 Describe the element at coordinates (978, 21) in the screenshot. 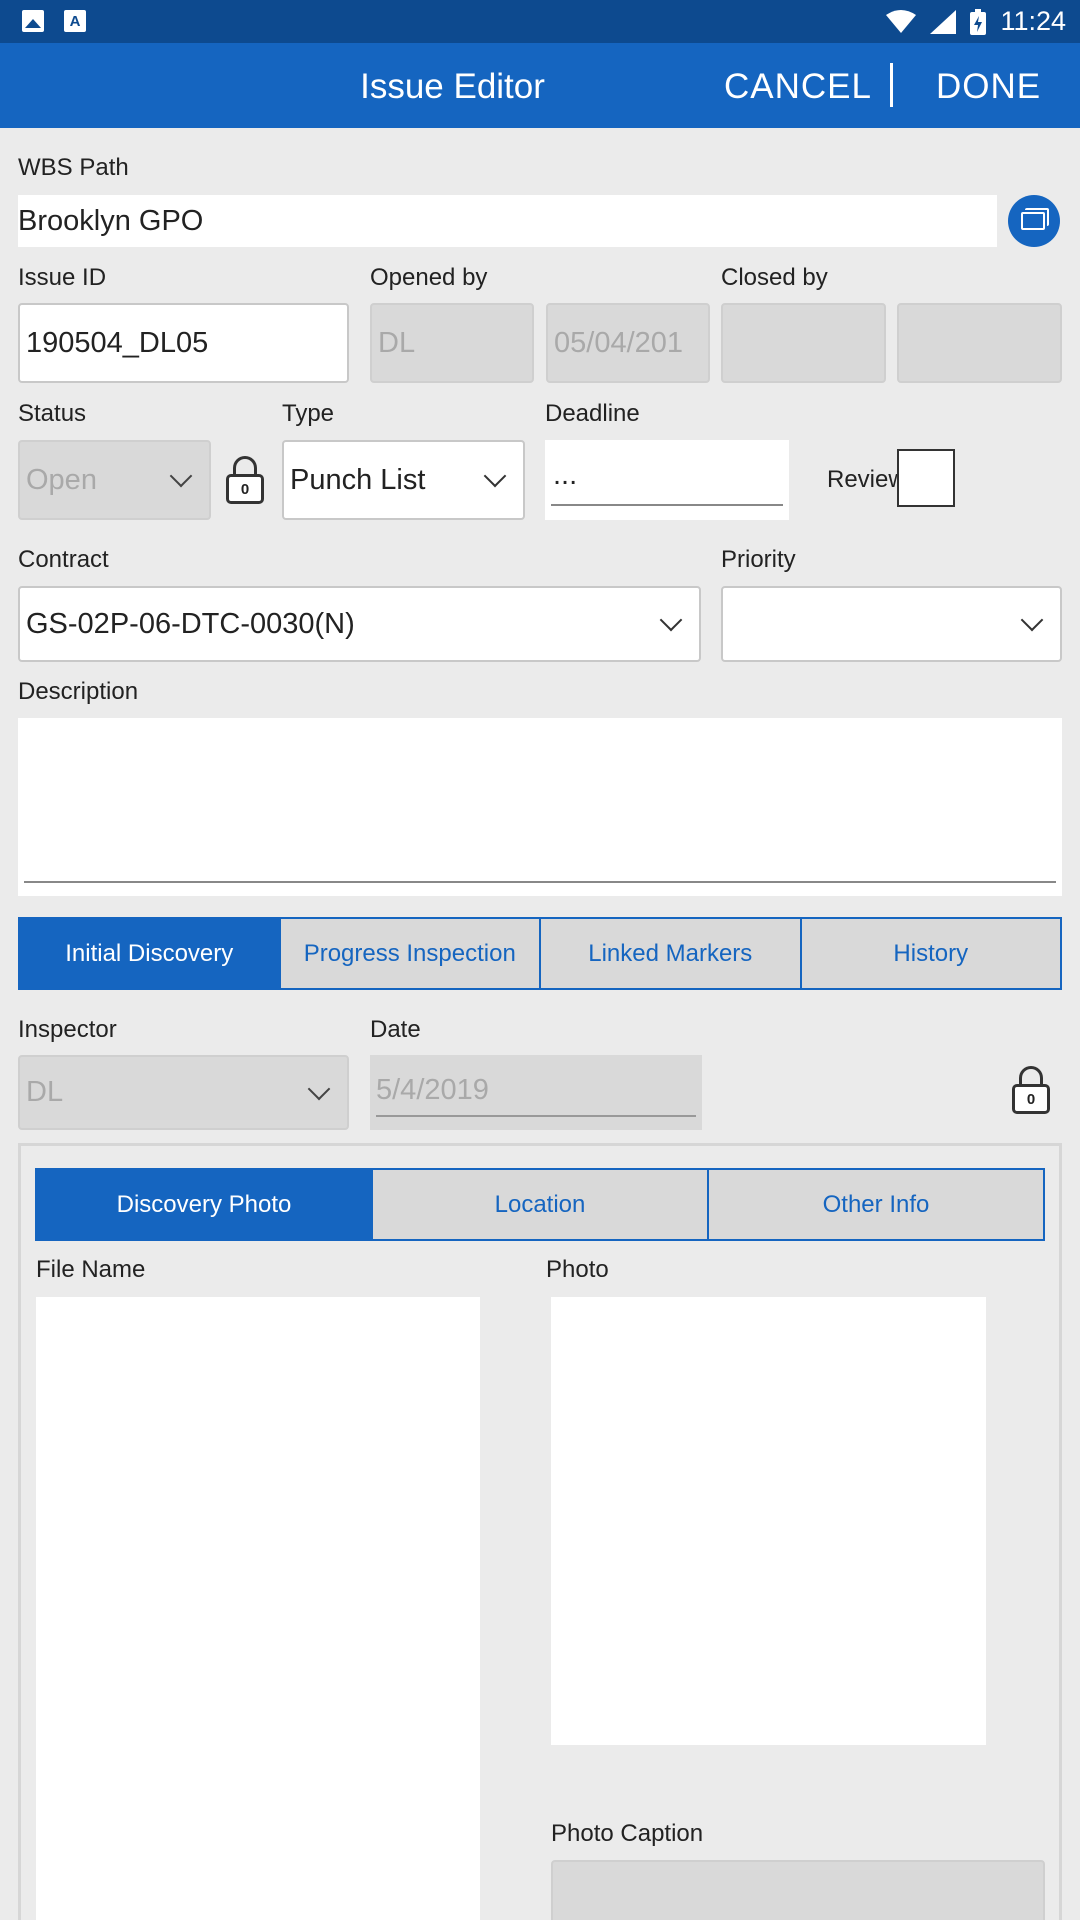

I see `battery-icon` at that location.